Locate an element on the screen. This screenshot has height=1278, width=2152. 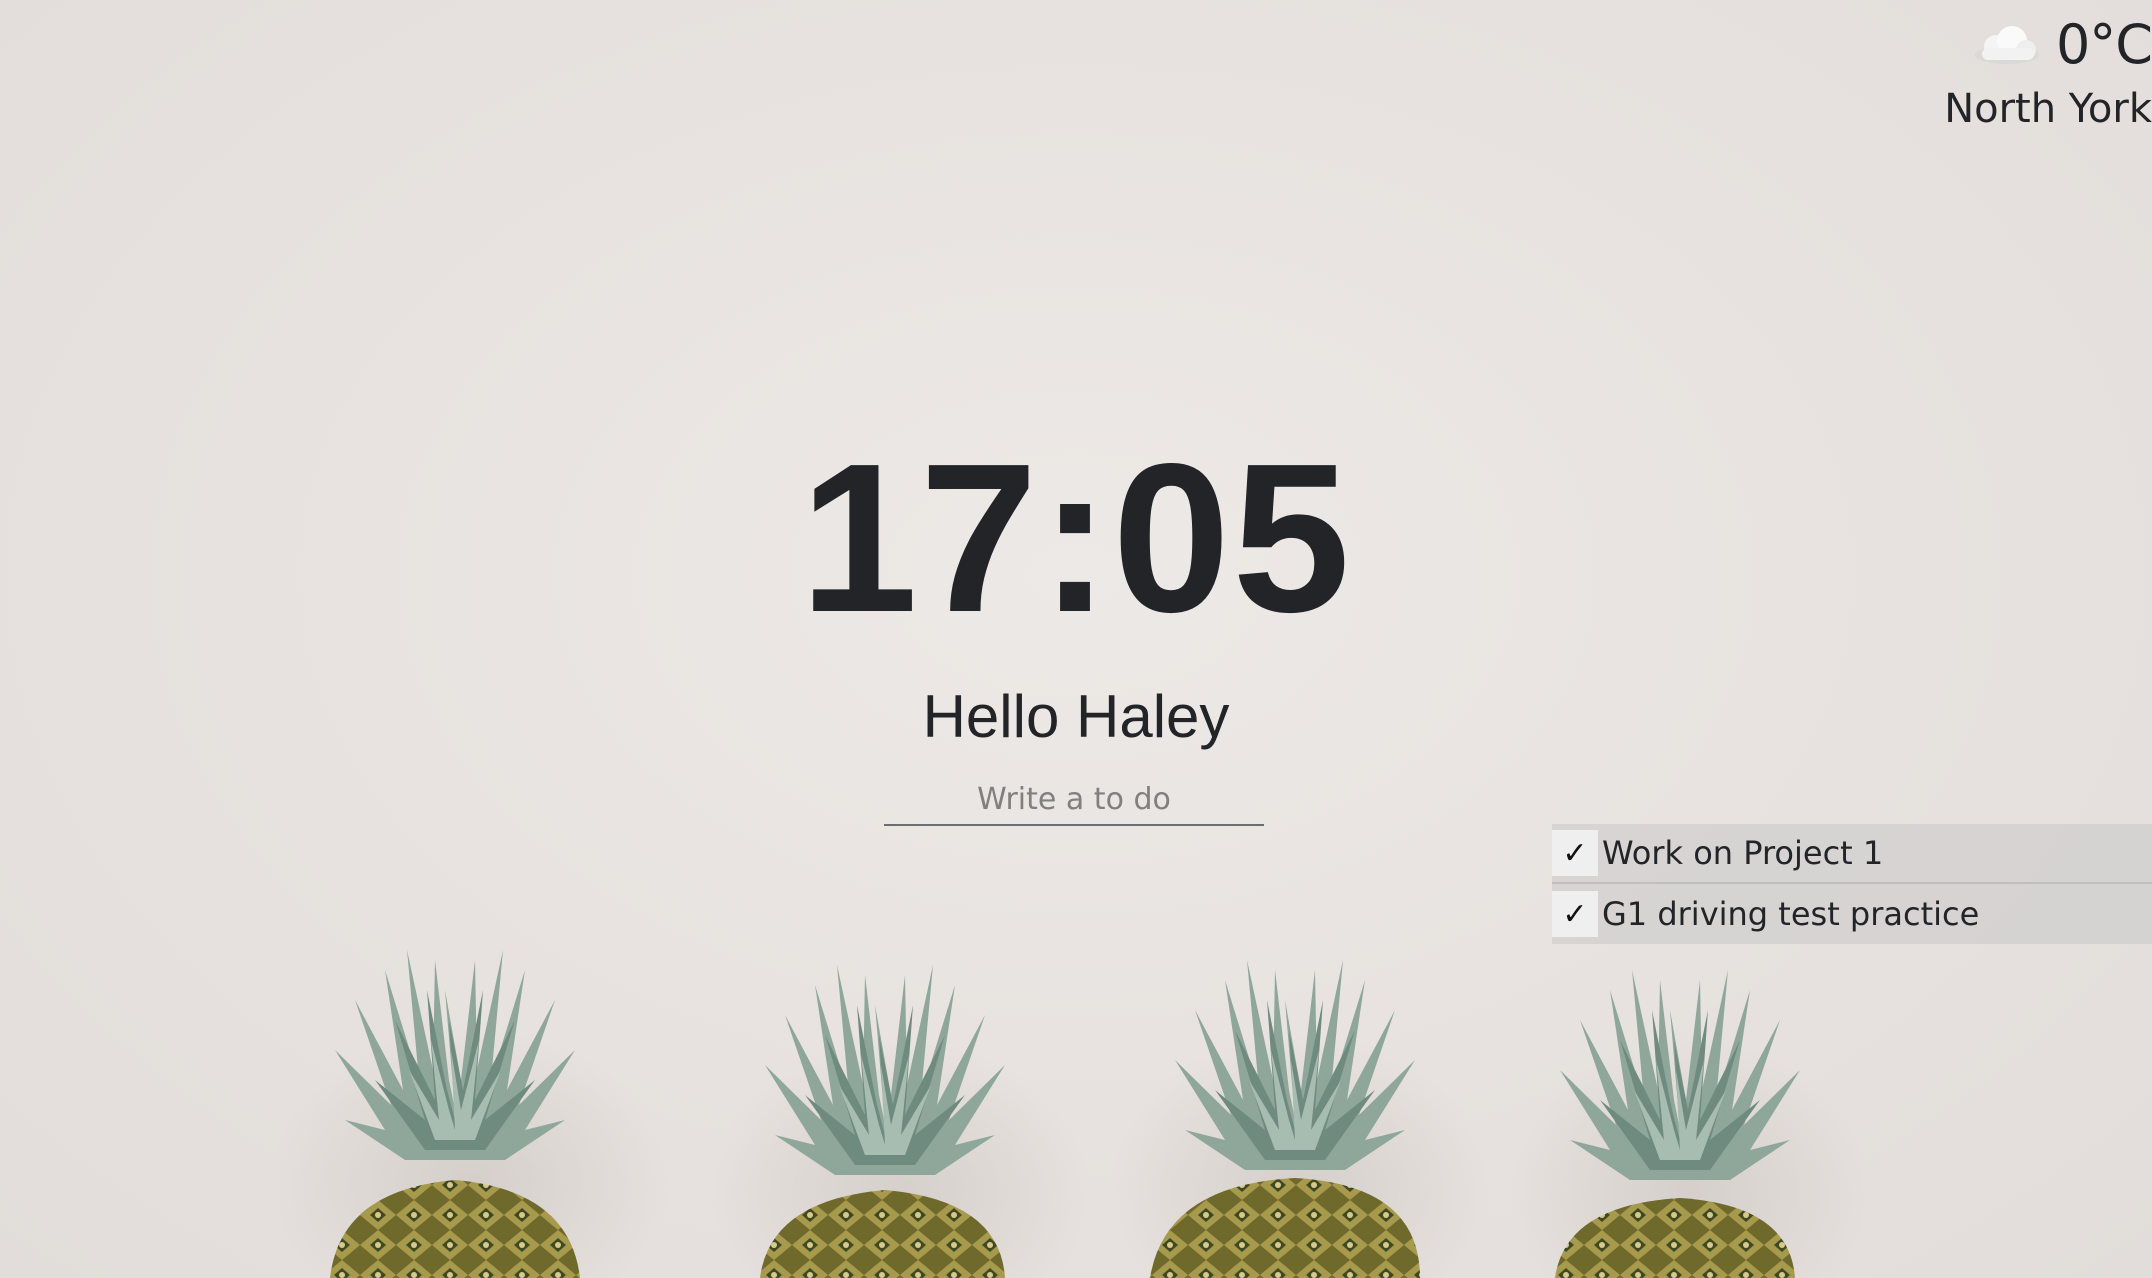
cloud-icon is located at coordinates (2006, 45).